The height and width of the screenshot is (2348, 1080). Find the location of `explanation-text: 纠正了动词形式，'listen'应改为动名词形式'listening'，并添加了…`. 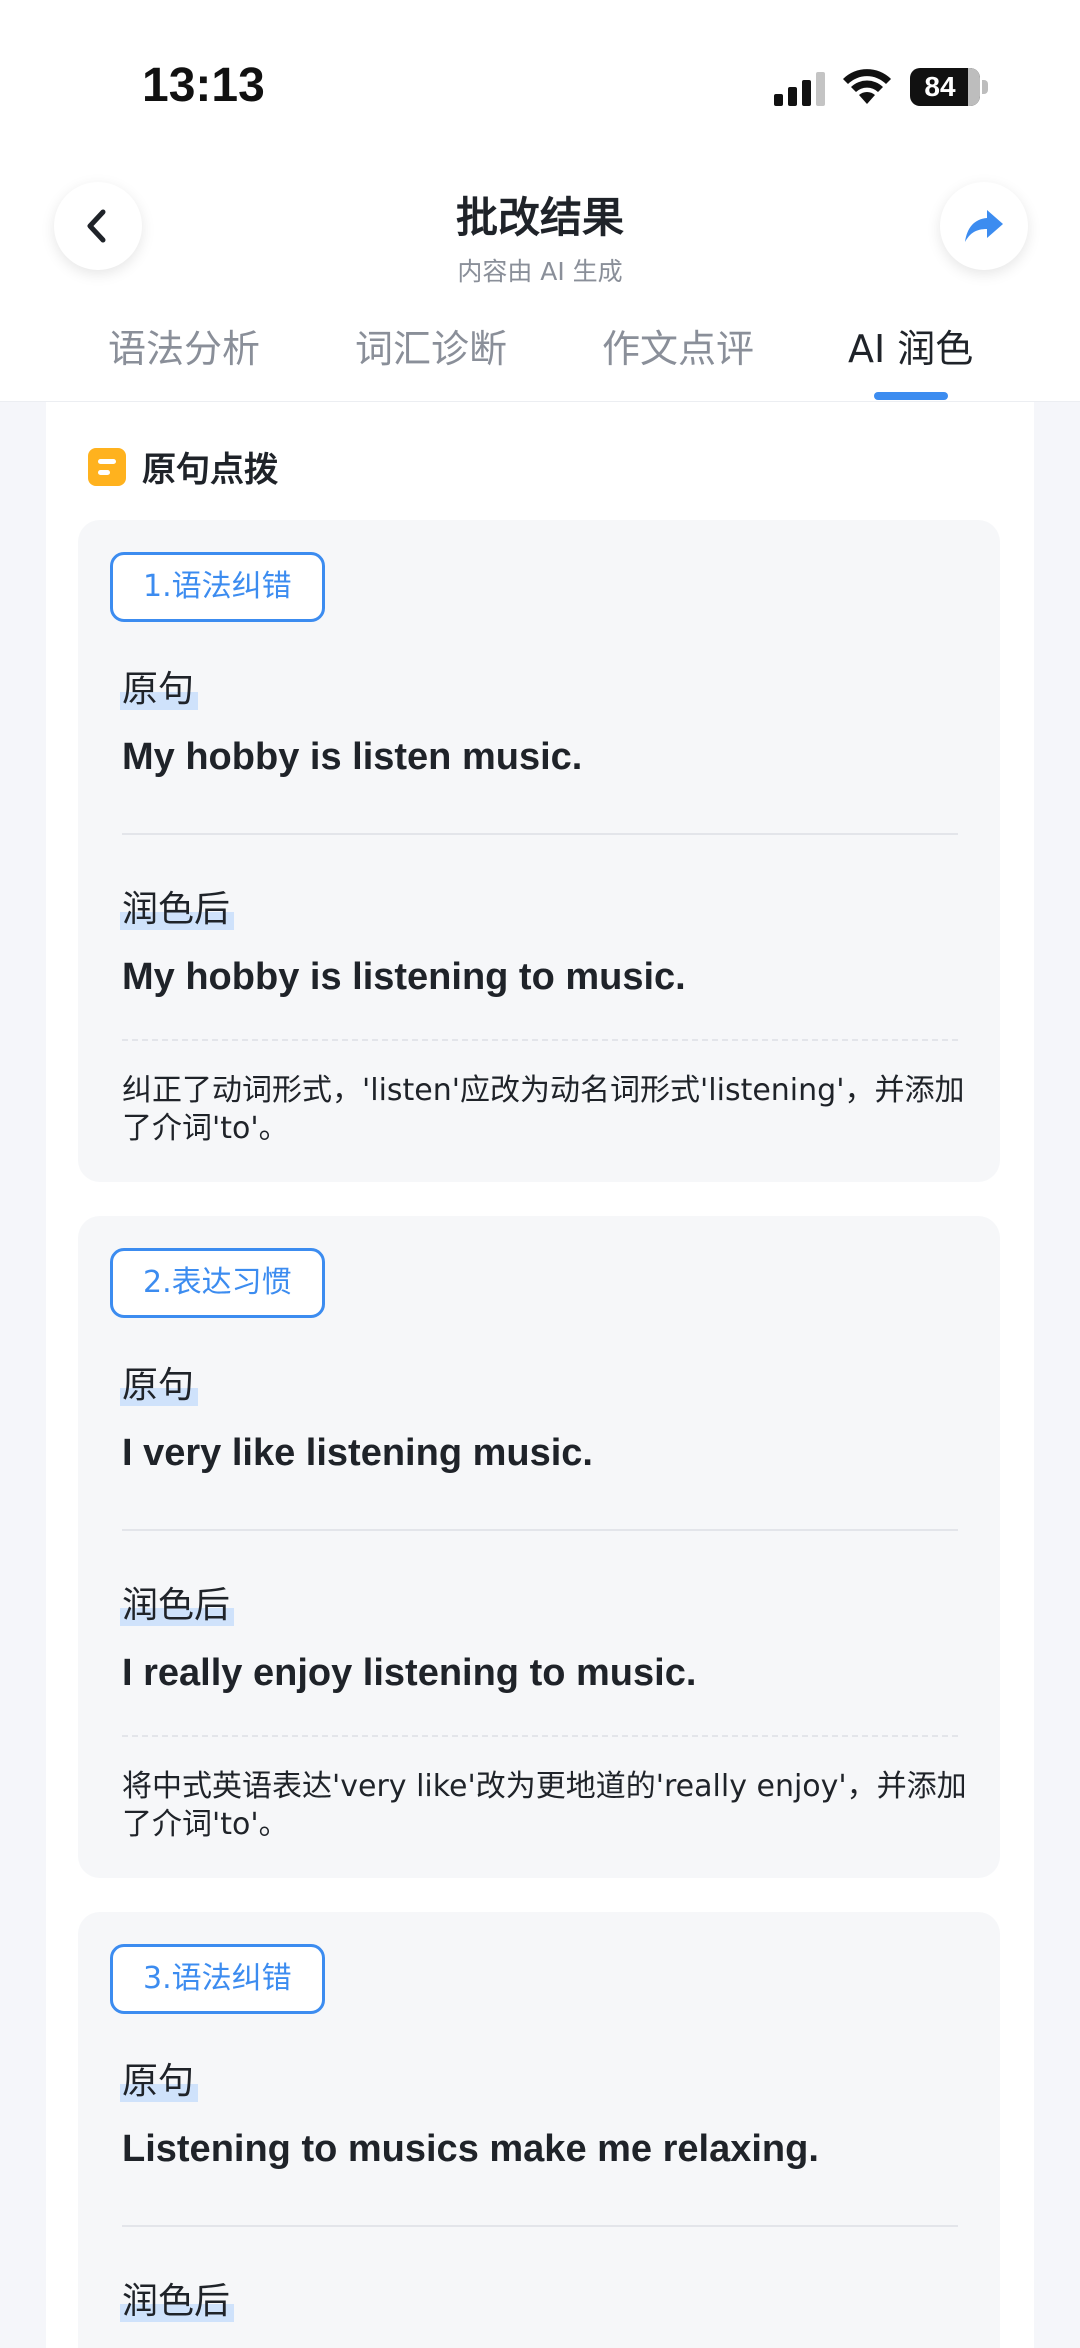

explanation-text: 纠正了动词形式，'listen'应改为动名词形式'listening'，并添加了… is located at coordinates (543, 1109).